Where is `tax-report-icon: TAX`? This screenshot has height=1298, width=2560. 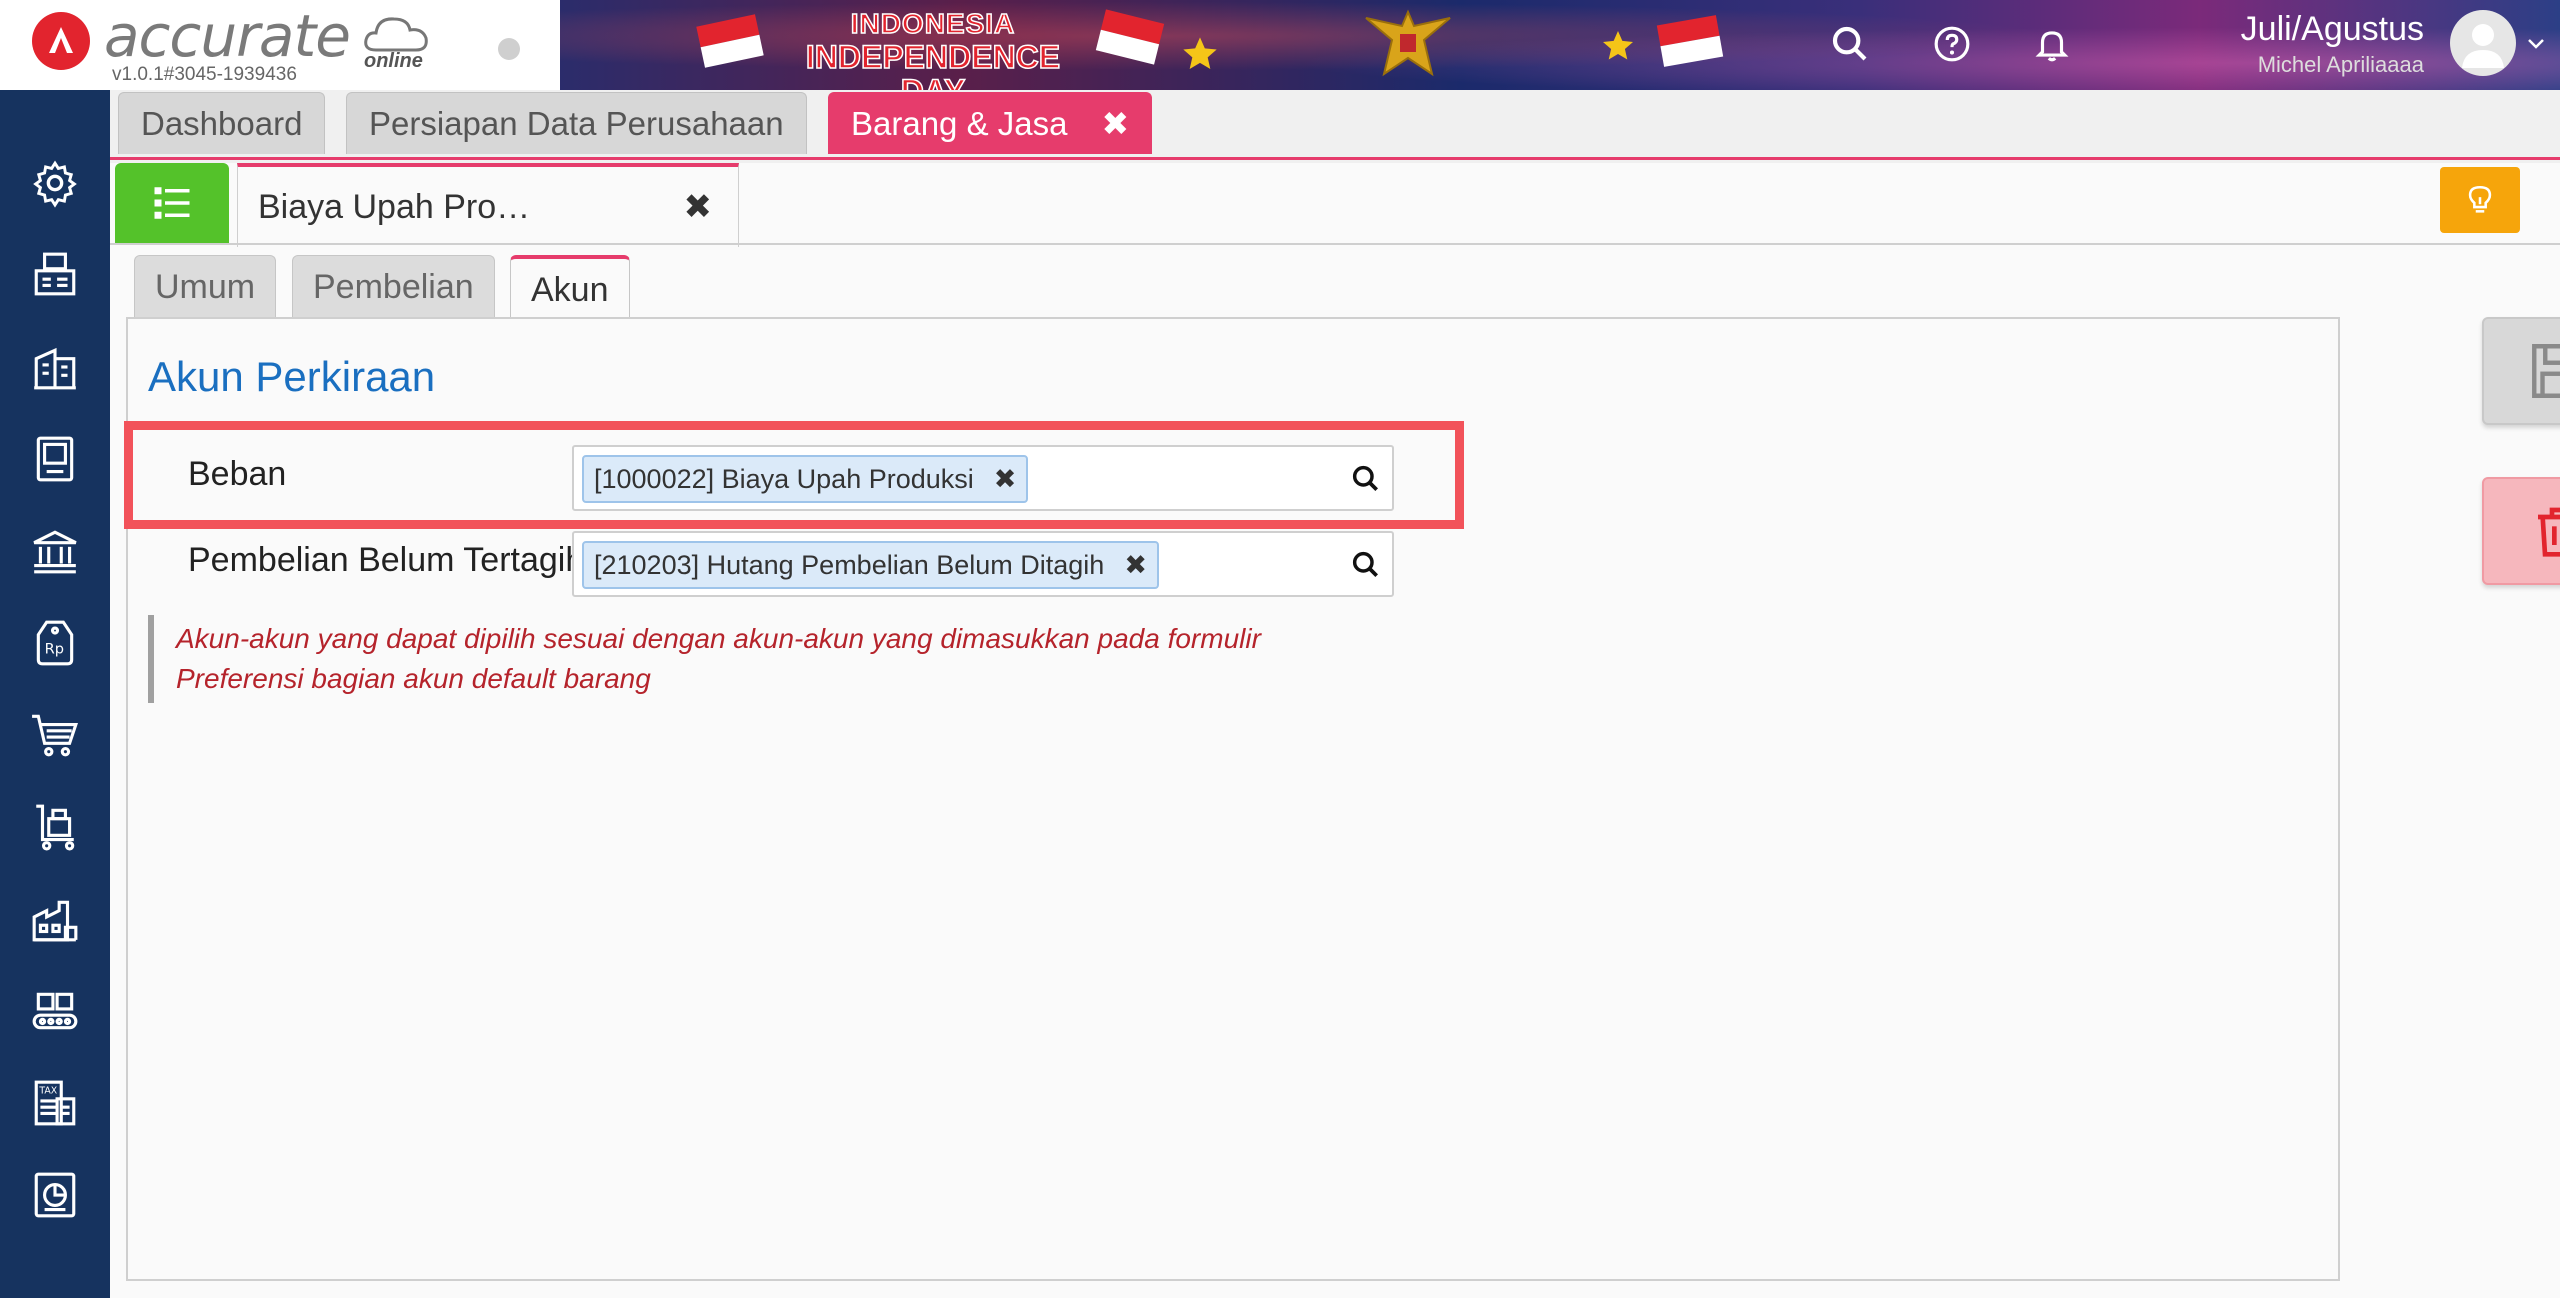 tax-report-icon: TAX is located at coordinates (55, 1103).